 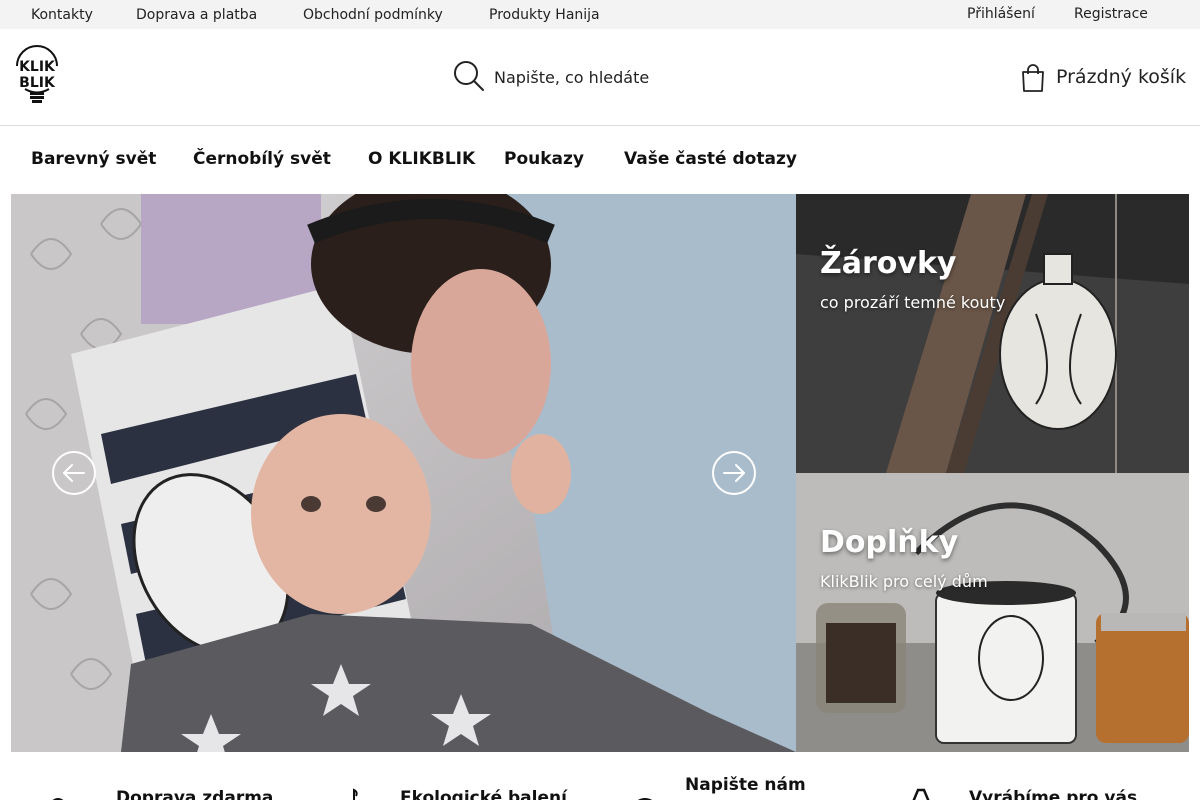 I want to click on tile-photo-mug, so click(x=992, y=612).